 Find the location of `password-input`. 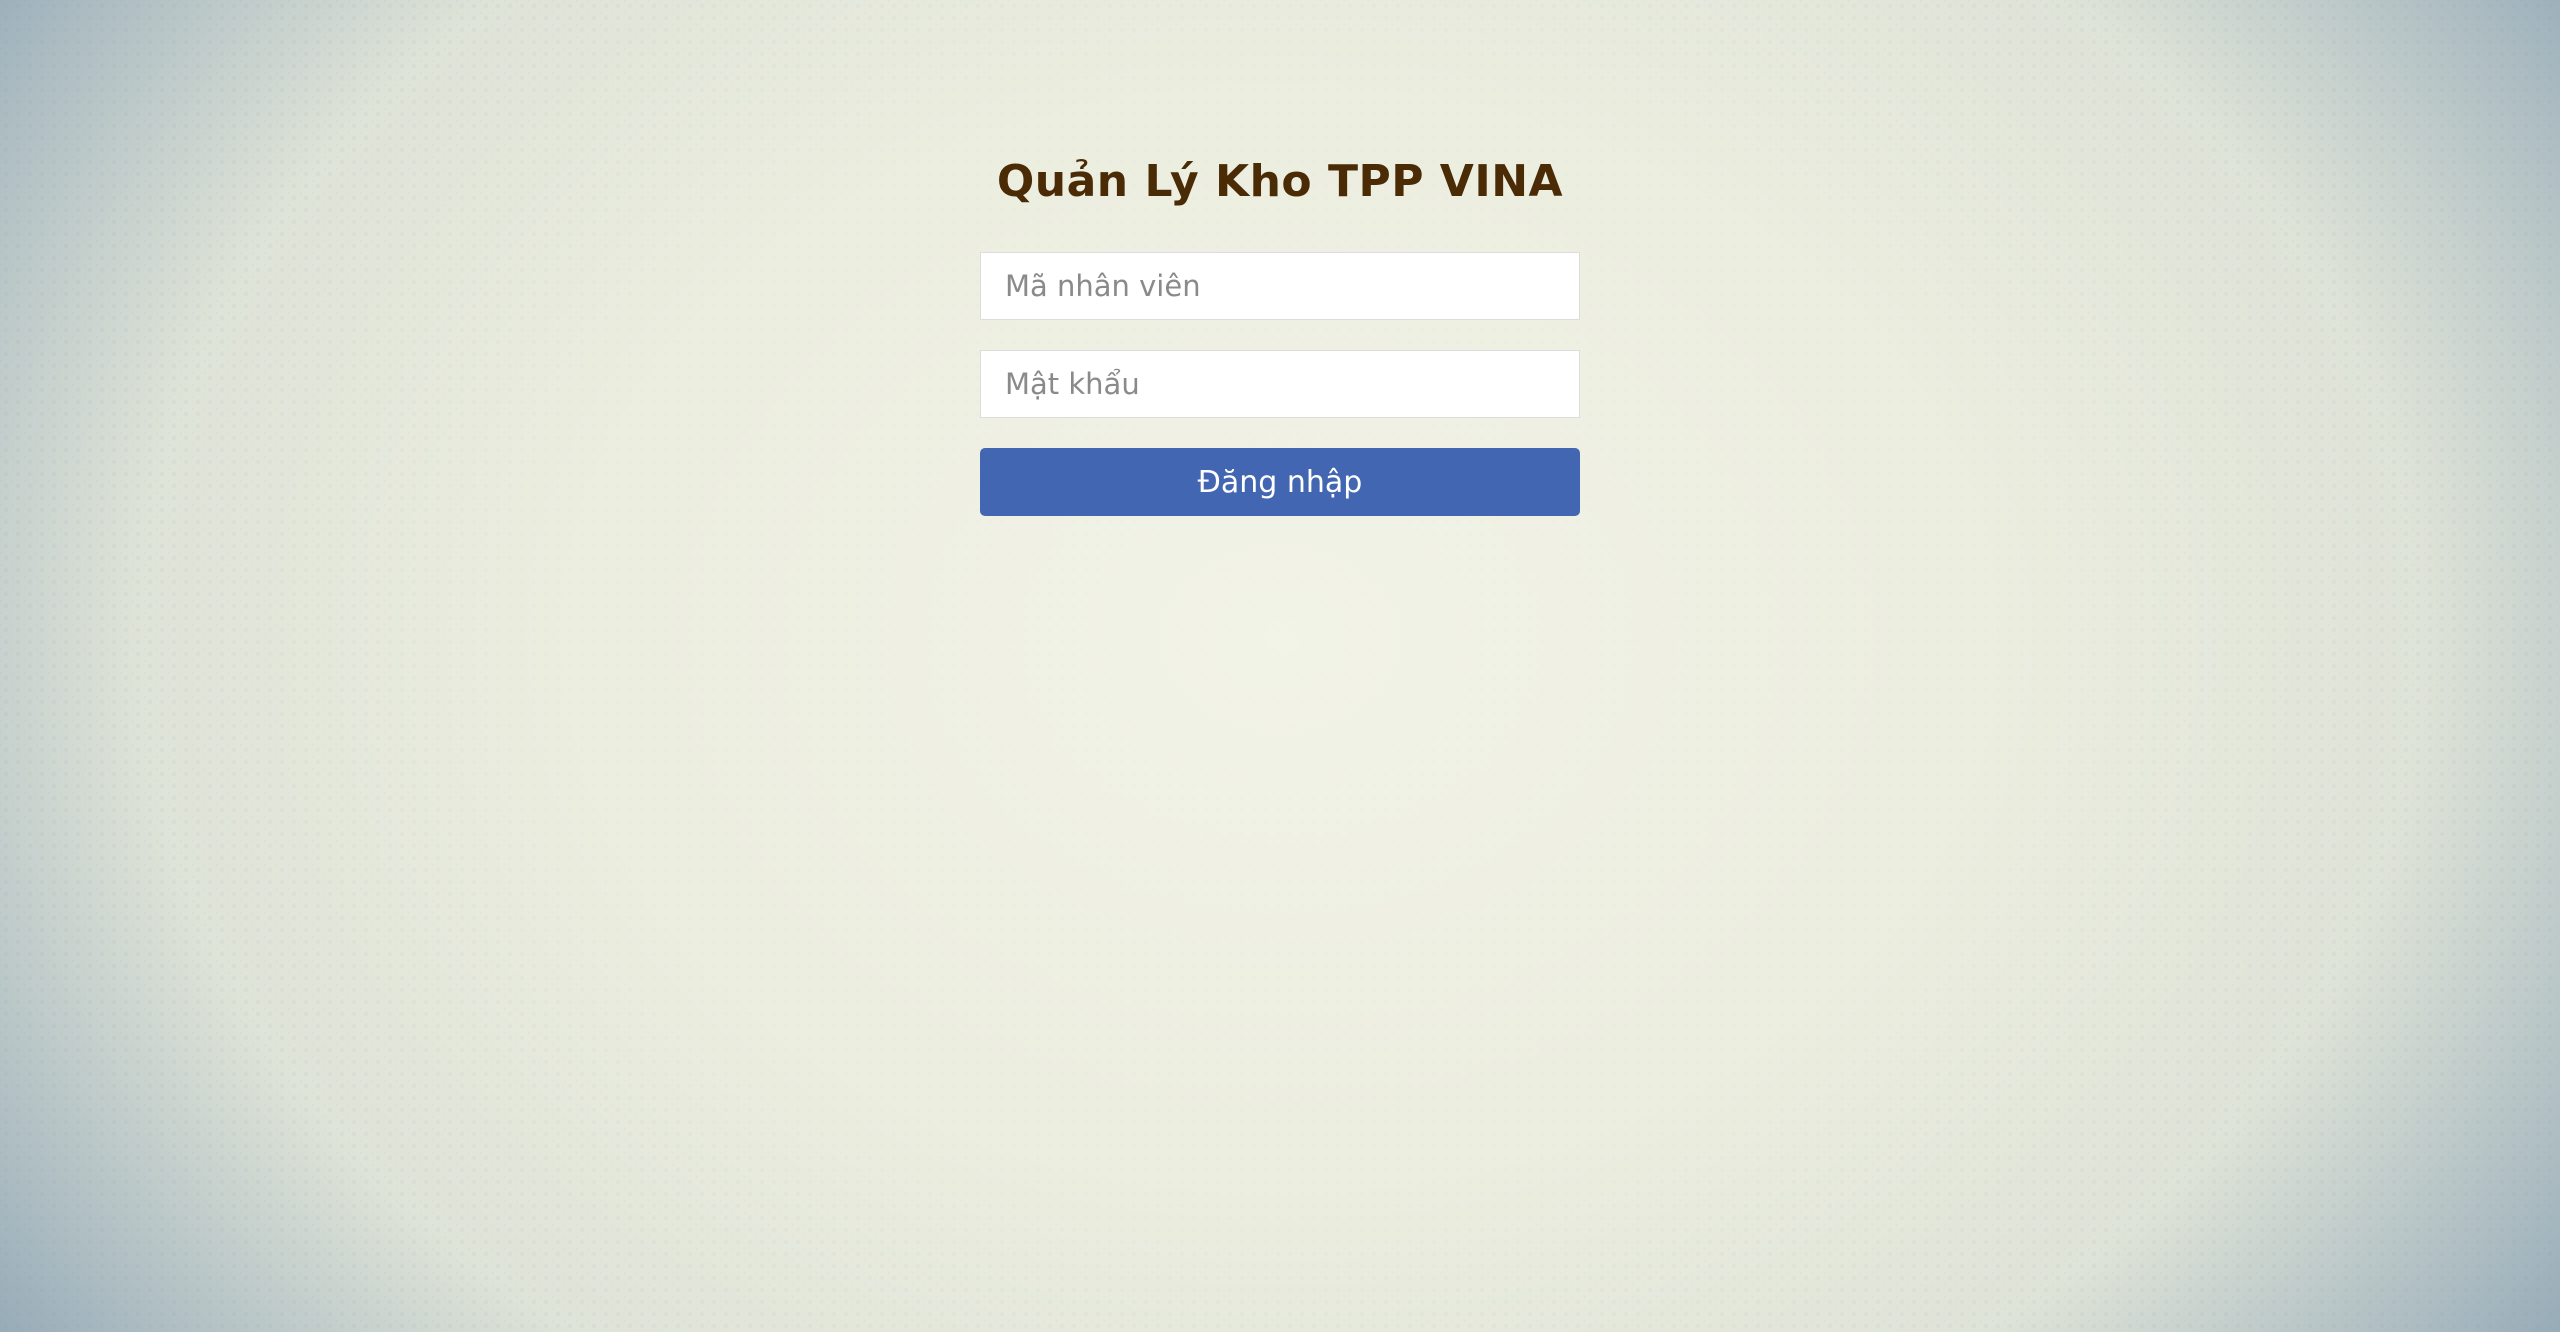

password-input is located at coordinates (1280, 384).